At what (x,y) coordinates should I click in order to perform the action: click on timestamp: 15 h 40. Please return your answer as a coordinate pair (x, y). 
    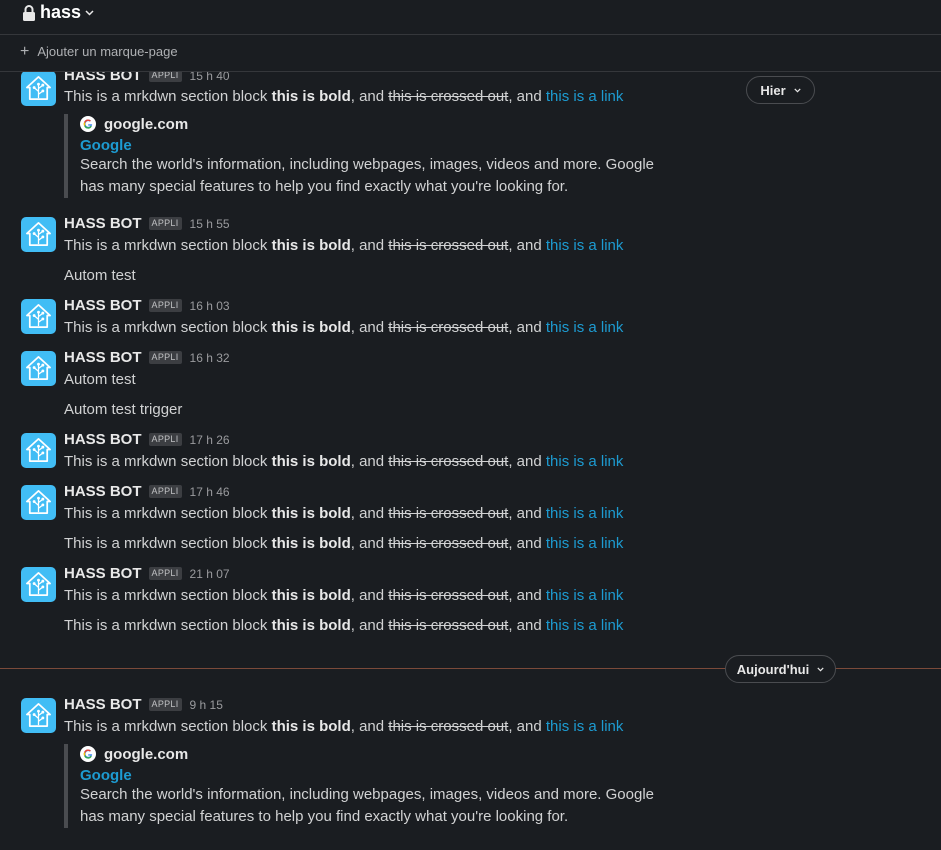
    Looking at the image, I should click on (210, 77).